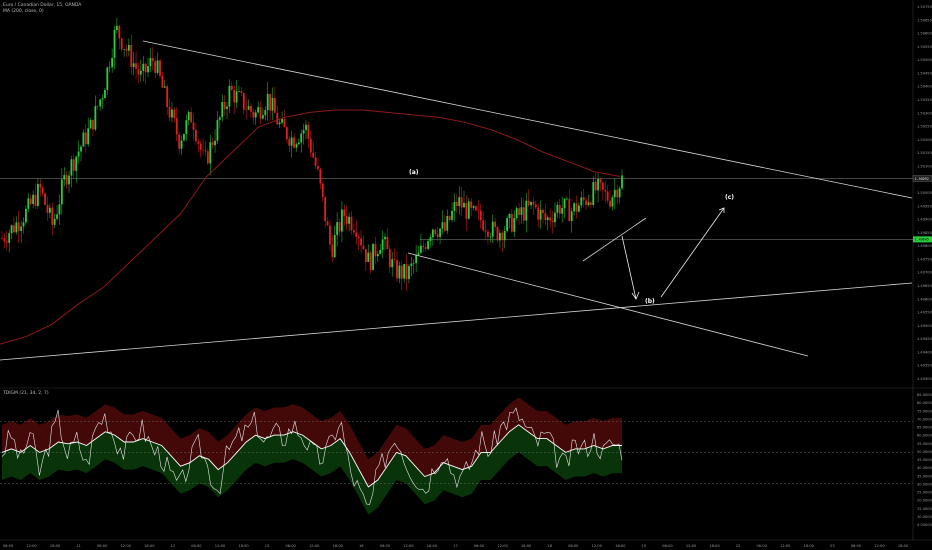 This screenshot has height=550, width=932. What do you see at coordinates (173, 546) in the screenshot?
I see `x-tick-label: 12` at bounding box center [173, 546].